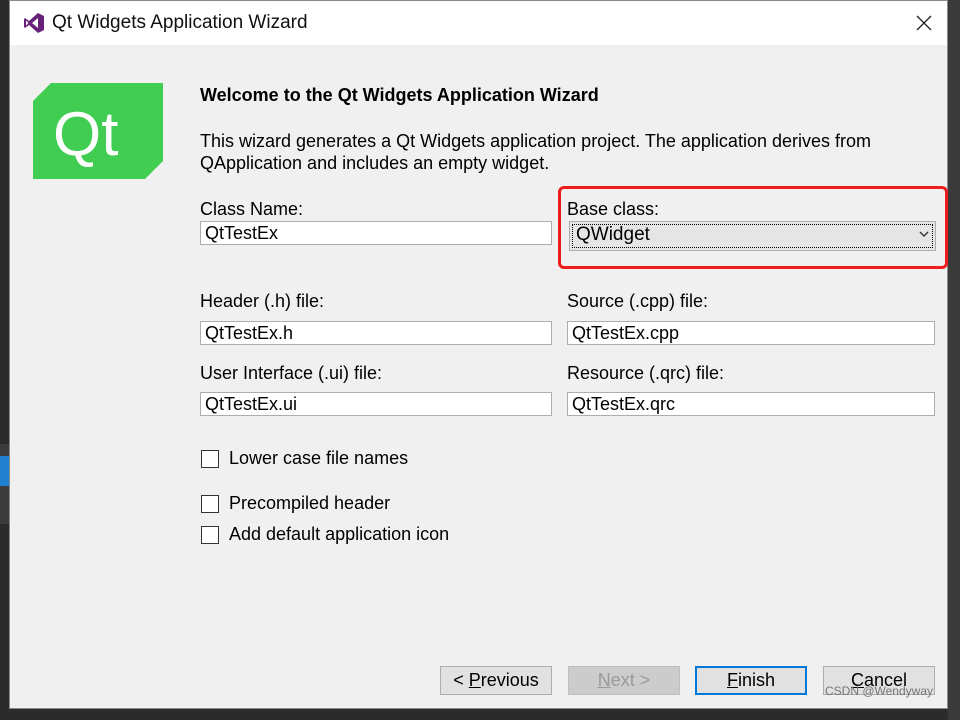 This screenshot has width=960, height=720. What do you see at coordinates (180, 22) in the screenshot?
I see `window-title: Qt Widgets Application Wizard` at bounding box center [180, 22].